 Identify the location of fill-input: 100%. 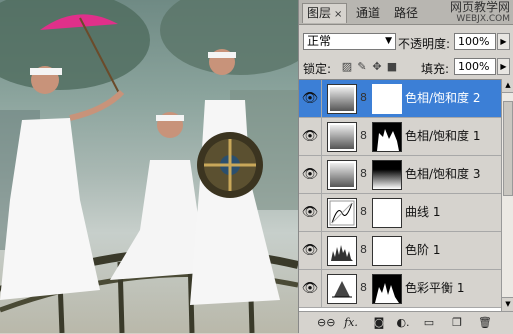
(475, 66).